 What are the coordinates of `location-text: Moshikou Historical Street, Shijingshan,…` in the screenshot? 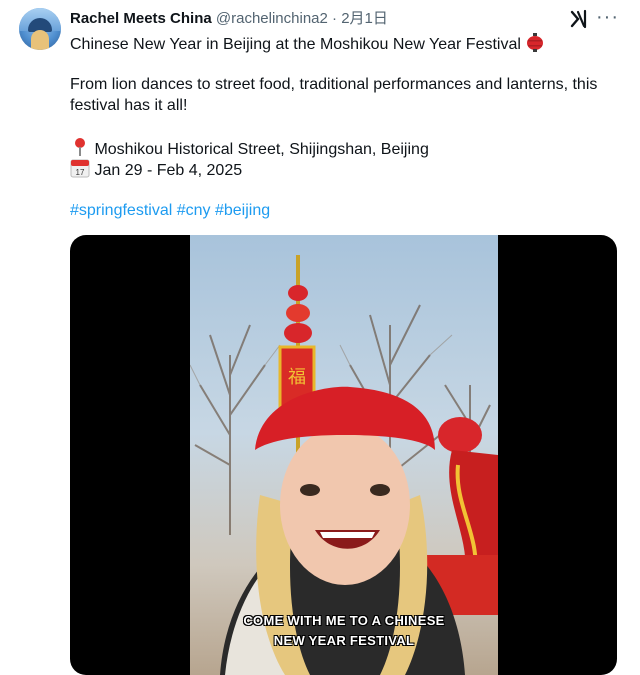 It's located at (261, 149).